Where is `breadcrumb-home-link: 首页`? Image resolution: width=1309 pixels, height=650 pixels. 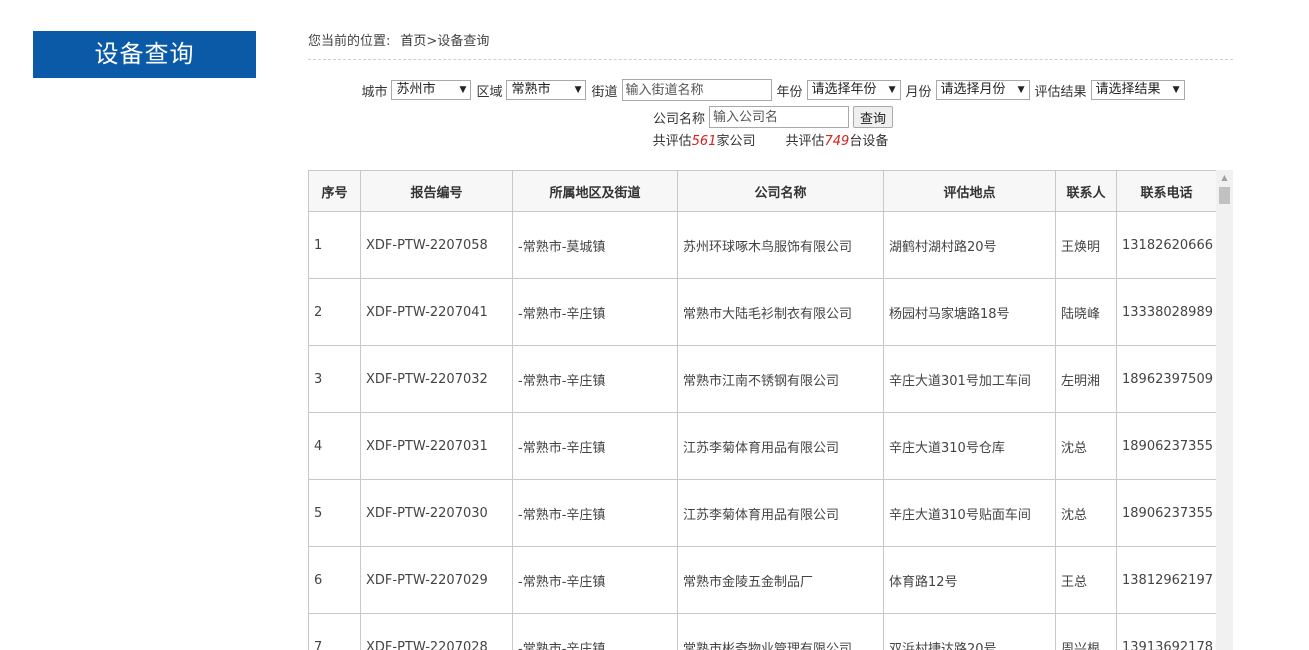
breadcrumb-home-link: 首页 is located at coordinates (413, 41).